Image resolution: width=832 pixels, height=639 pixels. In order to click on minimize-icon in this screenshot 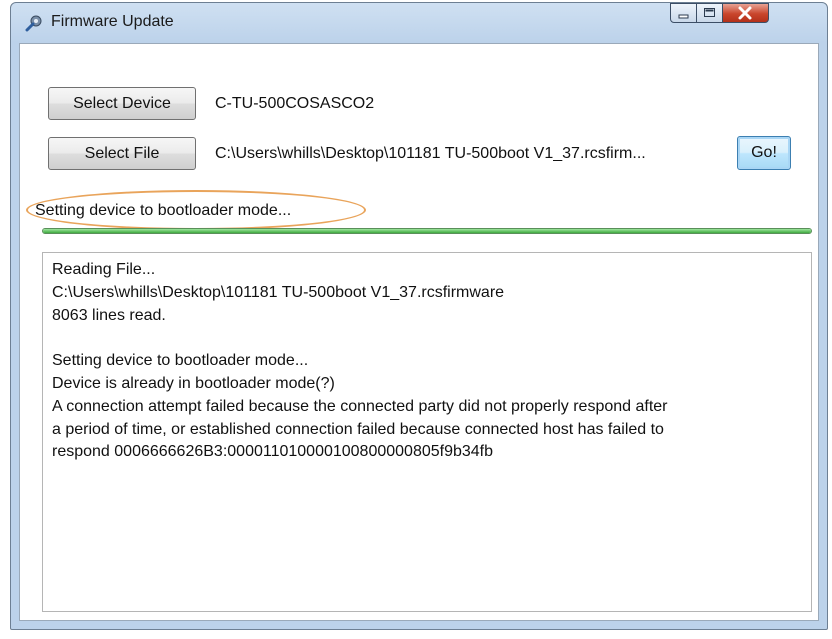, I will do `click(683, 16)`.